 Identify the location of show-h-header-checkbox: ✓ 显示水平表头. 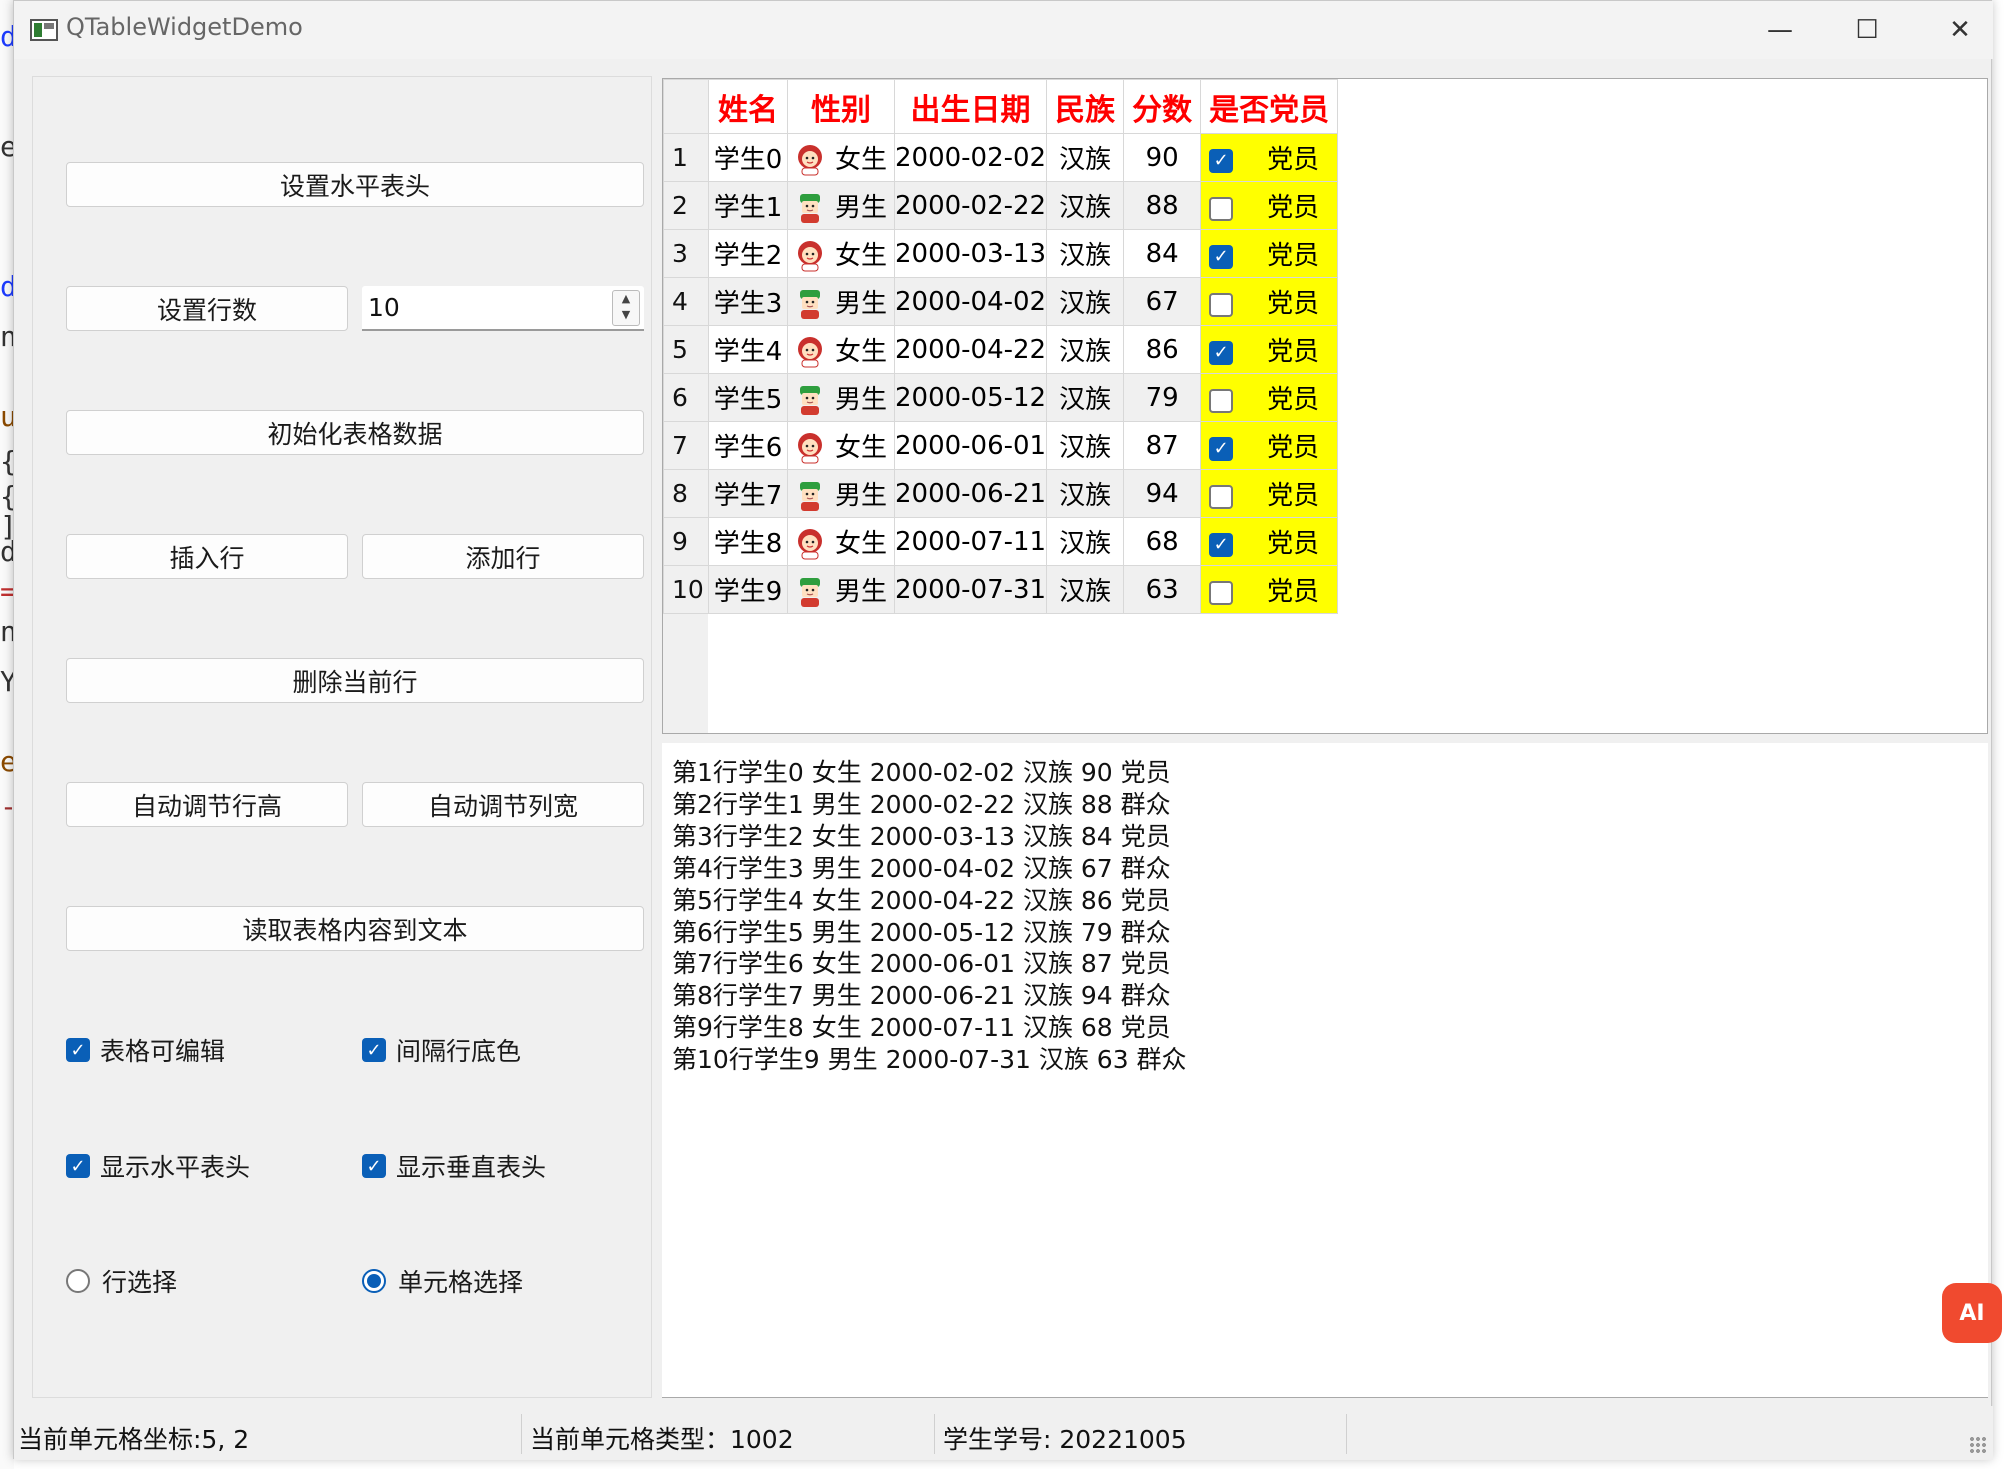
(158, 1166).